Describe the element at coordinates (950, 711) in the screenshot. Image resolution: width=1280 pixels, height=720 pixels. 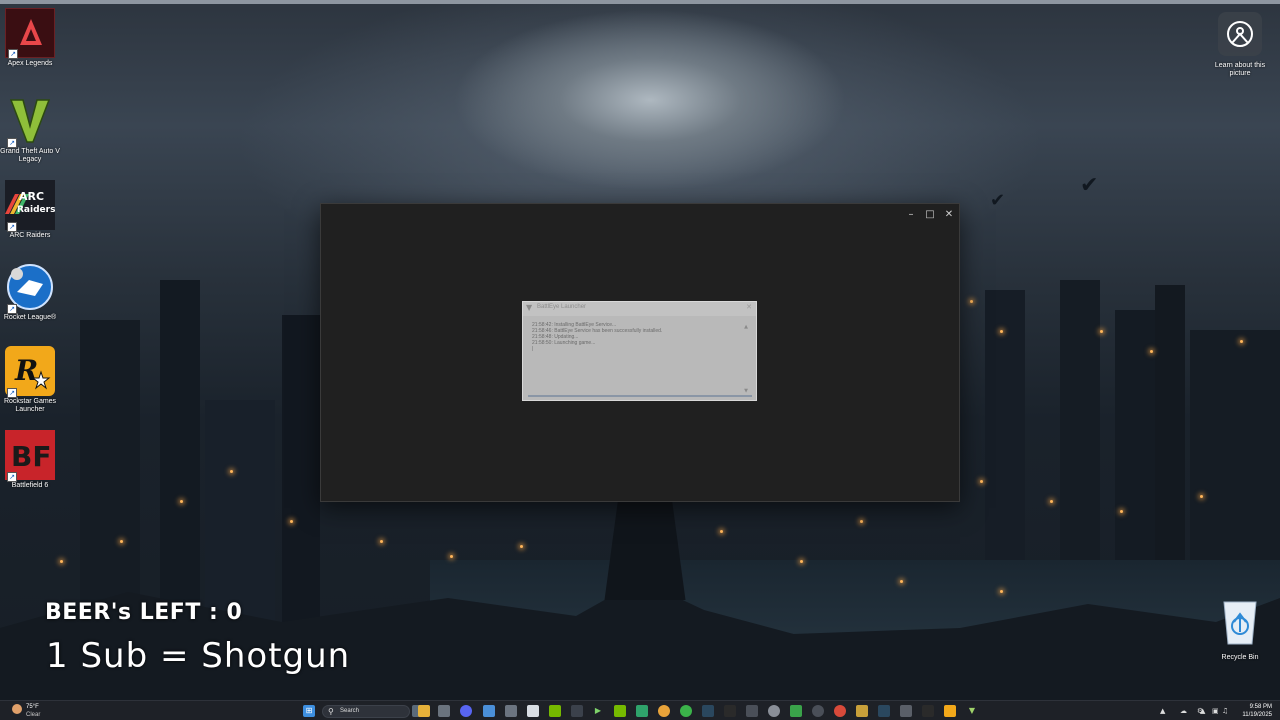
I see `rockstar-icon` at that location.